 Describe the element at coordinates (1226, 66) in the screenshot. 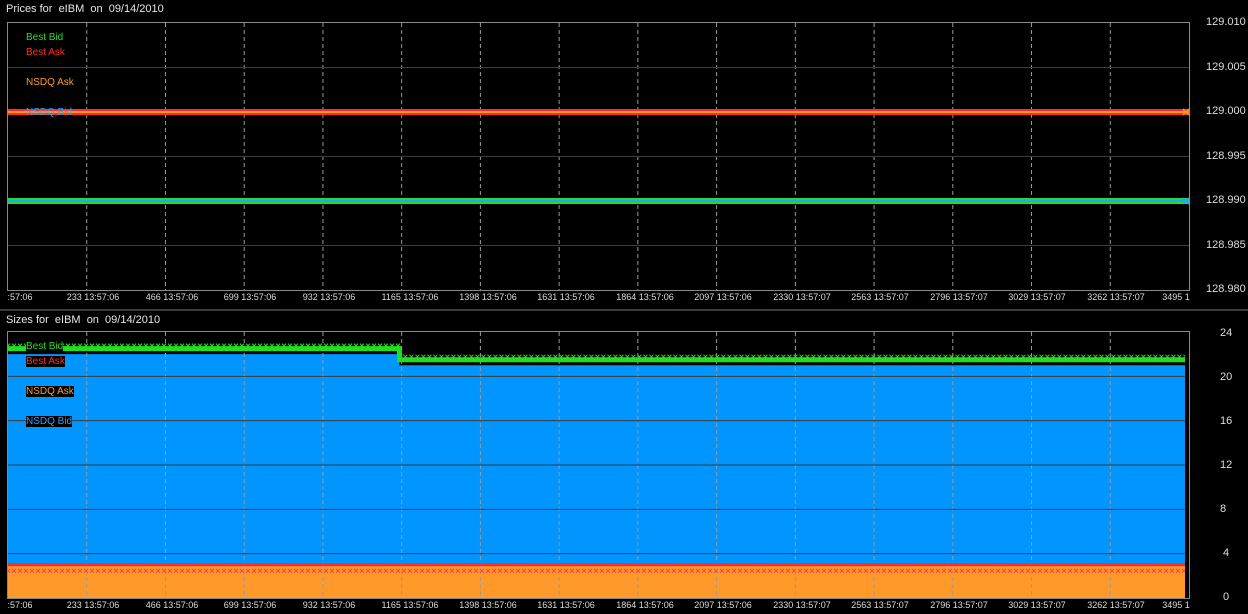

I see `y-tick-label: 129.005` at that location.